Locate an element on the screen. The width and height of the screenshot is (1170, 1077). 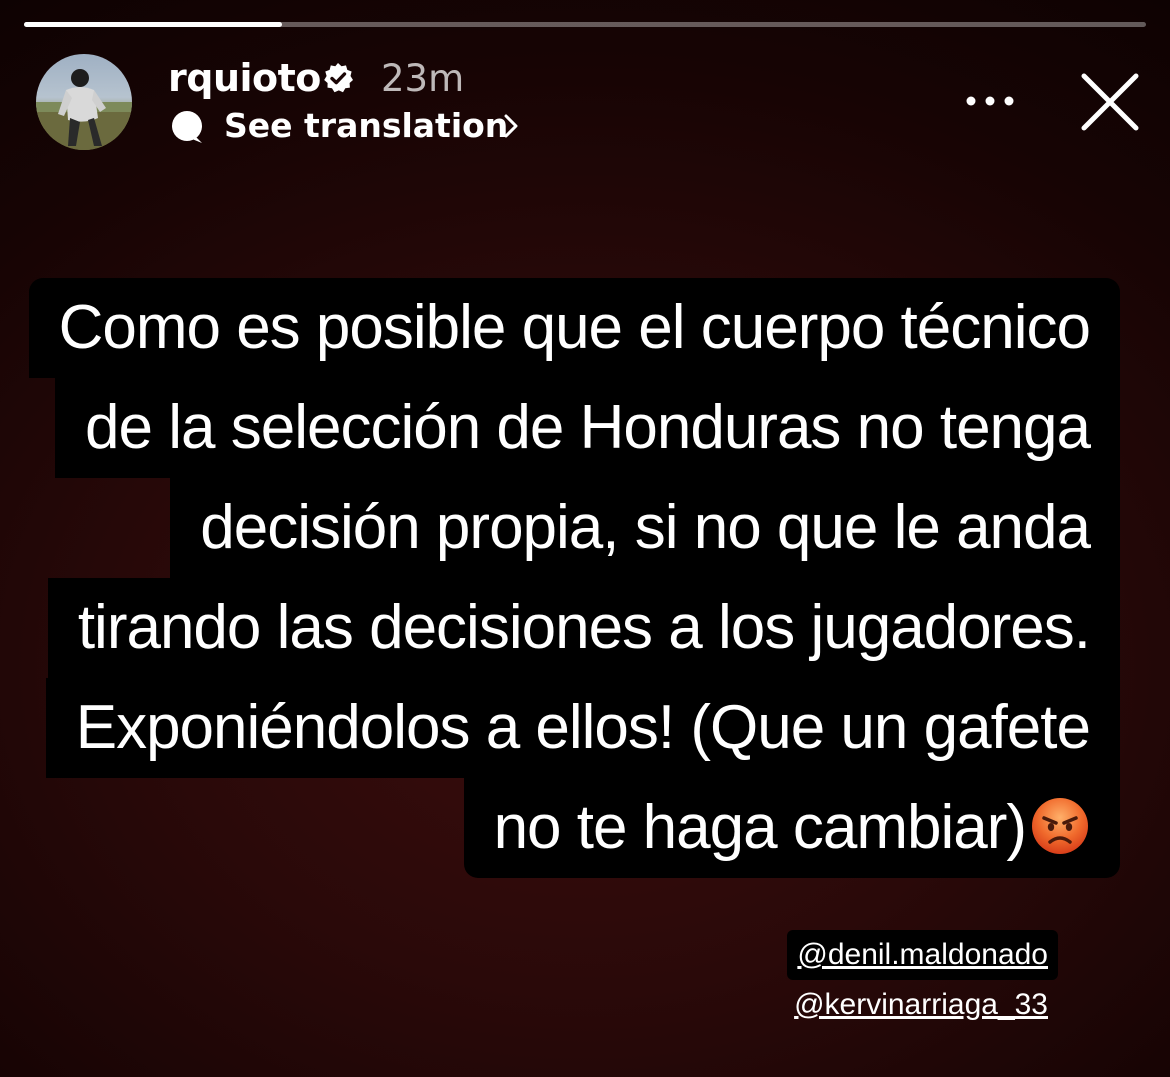
avatar is located at coordinates (84, 102).